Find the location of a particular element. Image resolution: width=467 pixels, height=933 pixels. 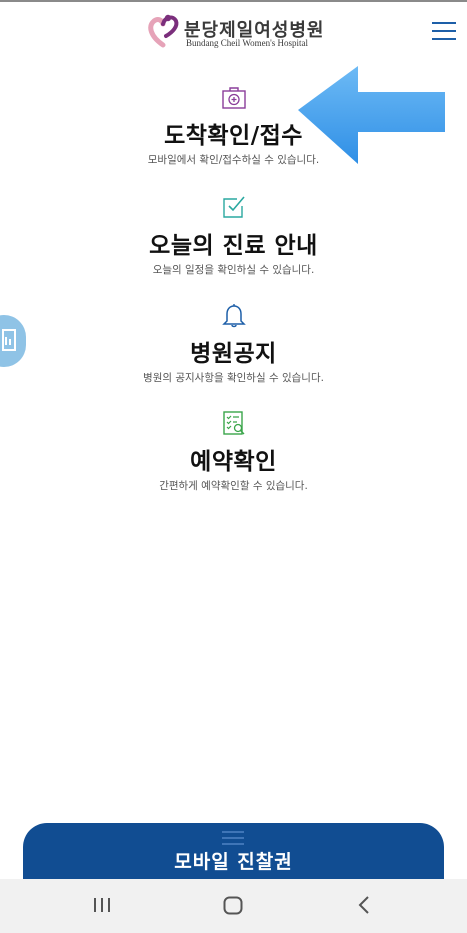

header: 분당제일여성병원 Bundang Cheil Women's Hospital is located at coordinates (233, 31).